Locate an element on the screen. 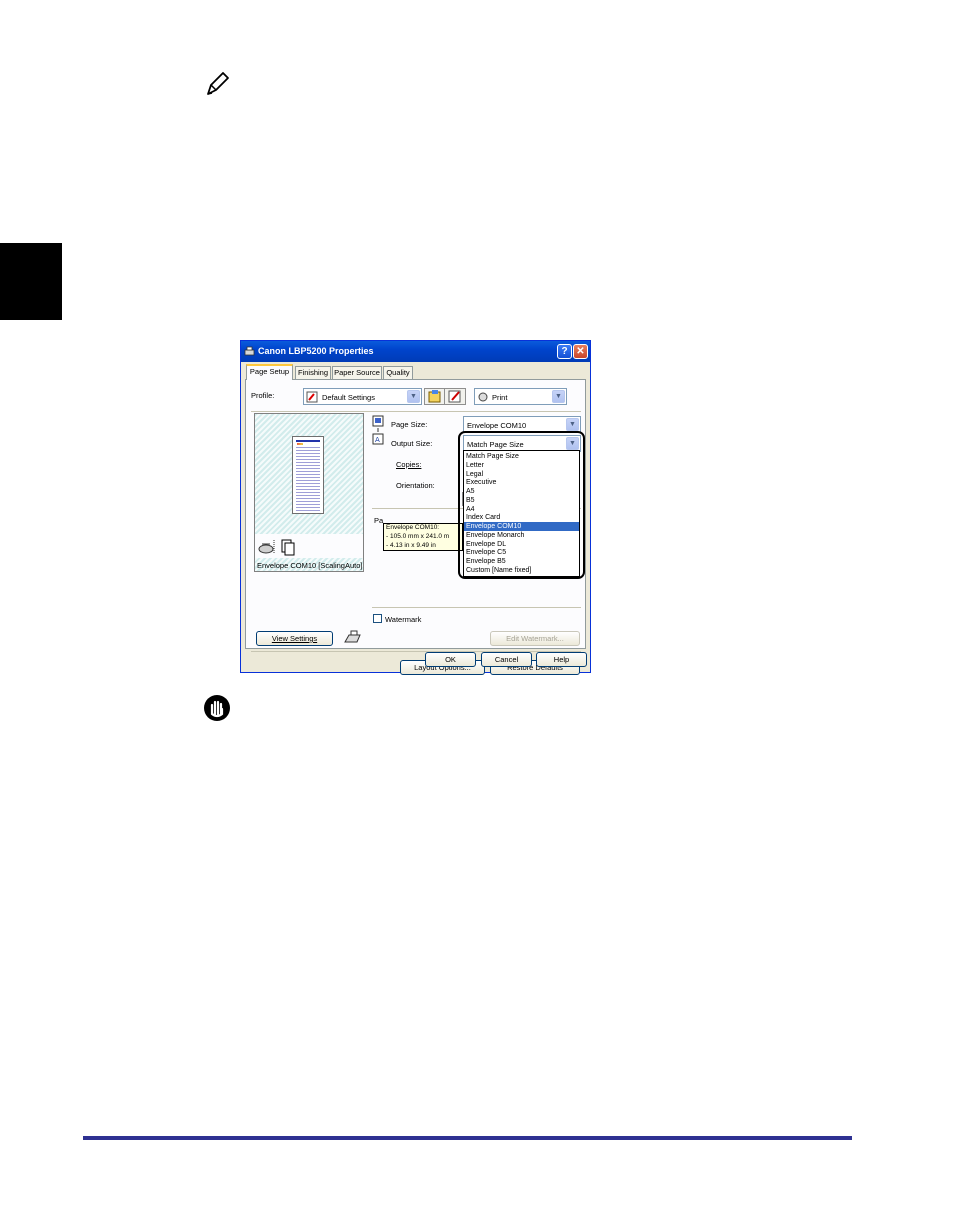 The width and height of the screenshot is (954, 1227). page-size-icon: A is located at coordinates (378, 430).